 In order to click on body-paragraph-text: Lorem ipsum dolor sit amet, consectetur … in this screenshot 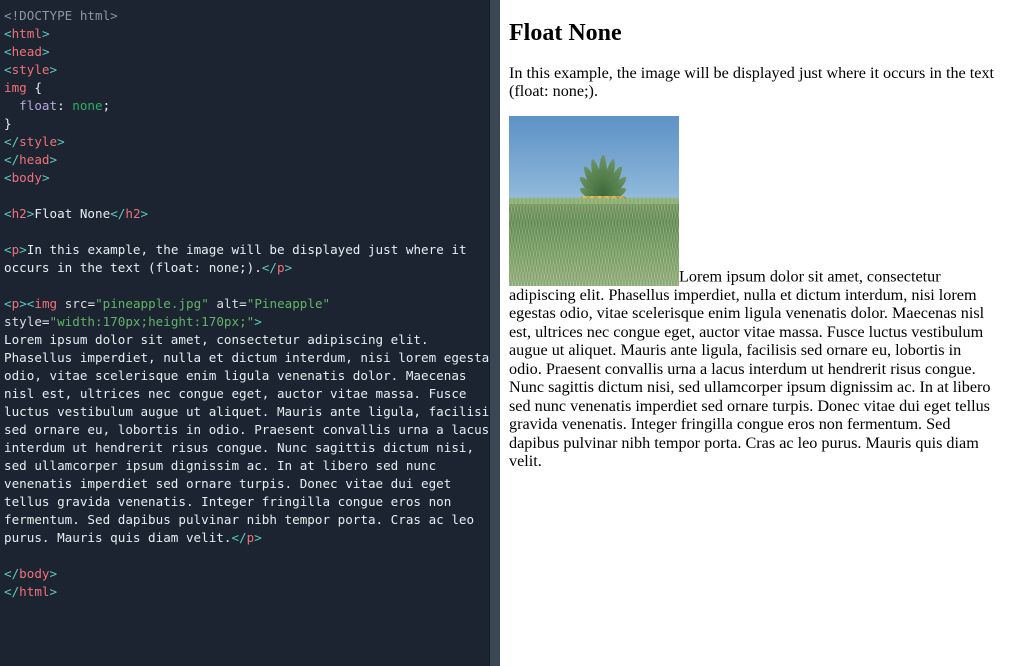, I will do `click(750, 369)`.